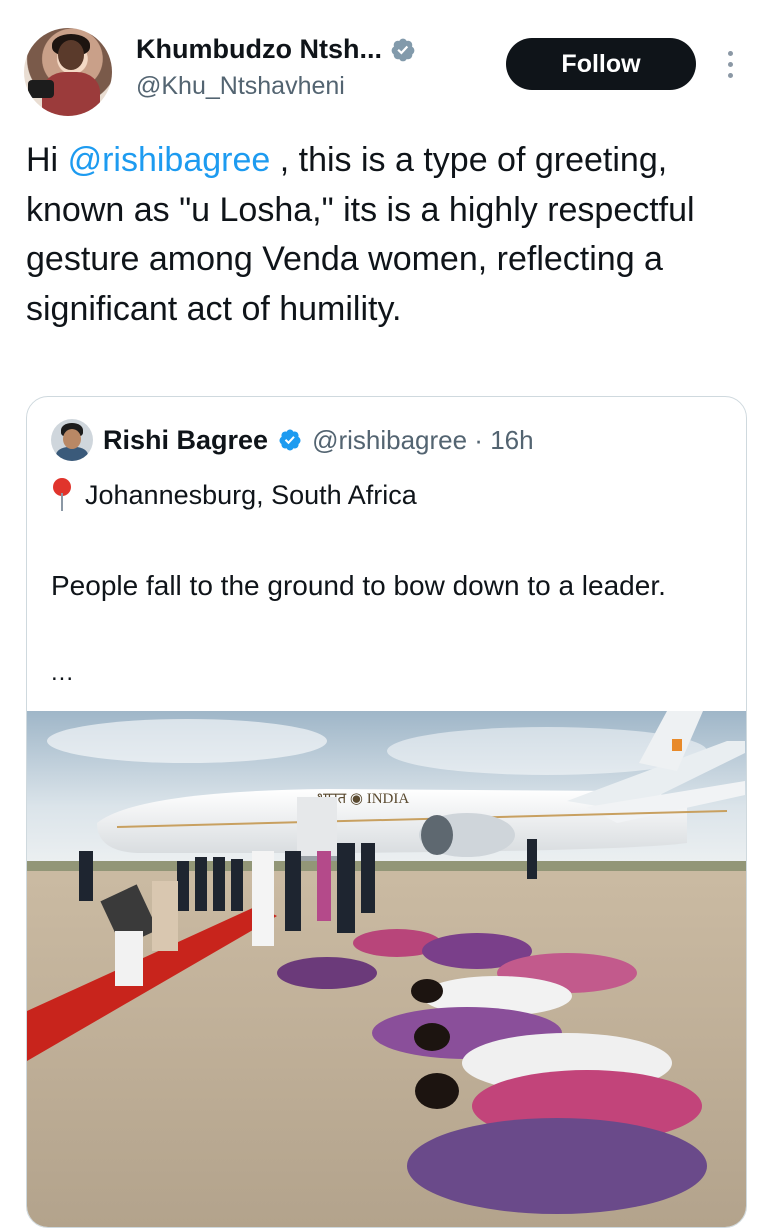  I want to click on quoted-location: Johannesburg, South Africa, so click(234, 495).